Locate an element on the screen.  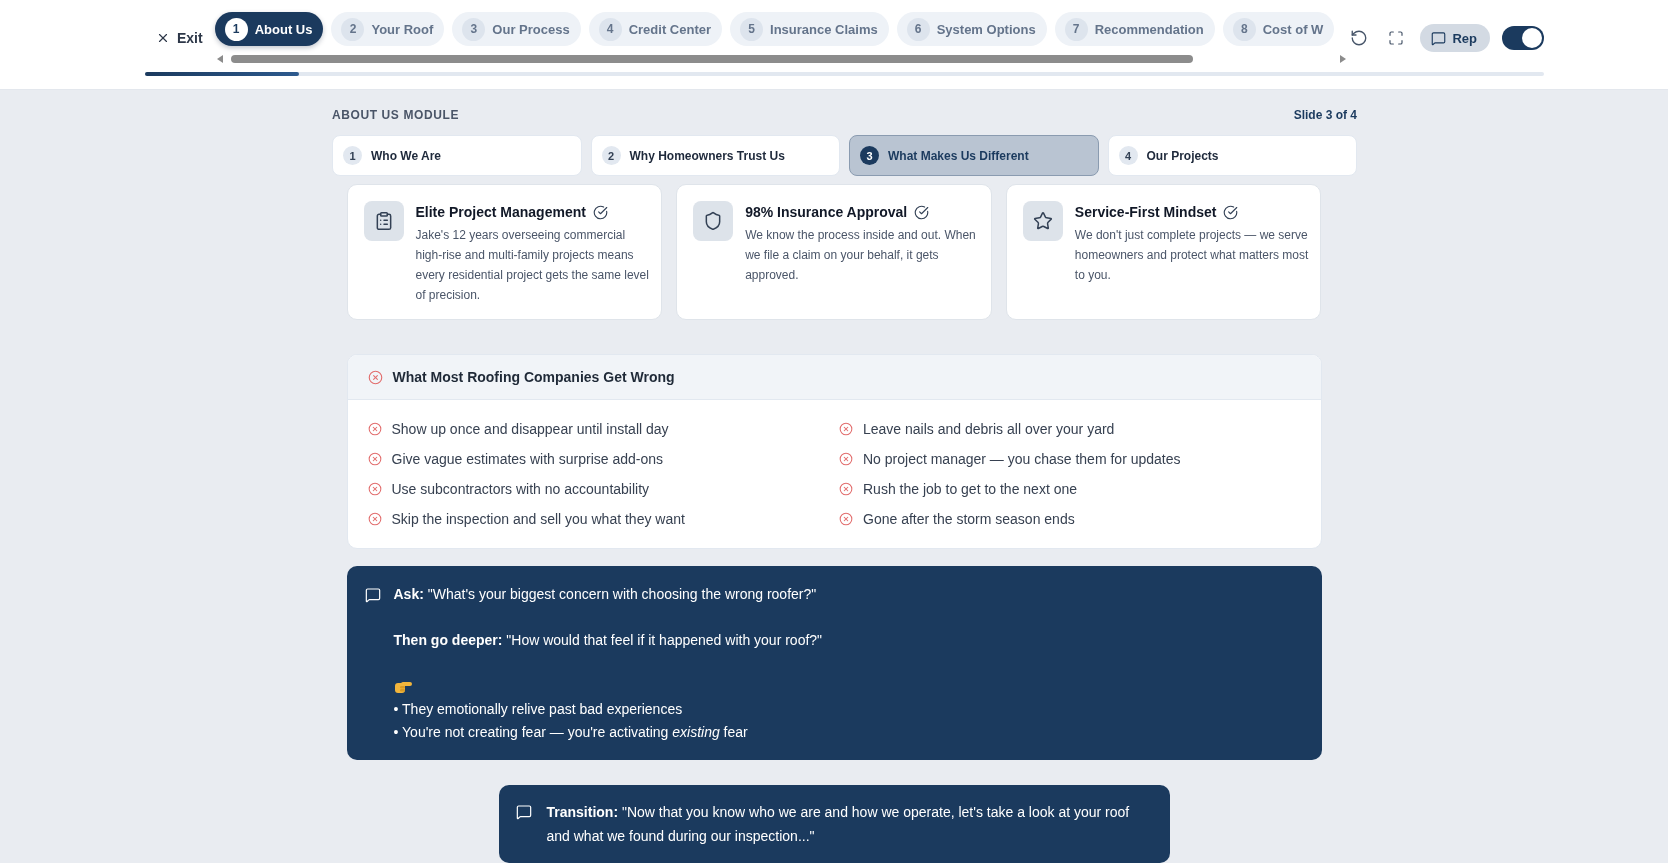
mistake-item: Give vague estimates with surprise add-ons is located at coordinates (527, 459).